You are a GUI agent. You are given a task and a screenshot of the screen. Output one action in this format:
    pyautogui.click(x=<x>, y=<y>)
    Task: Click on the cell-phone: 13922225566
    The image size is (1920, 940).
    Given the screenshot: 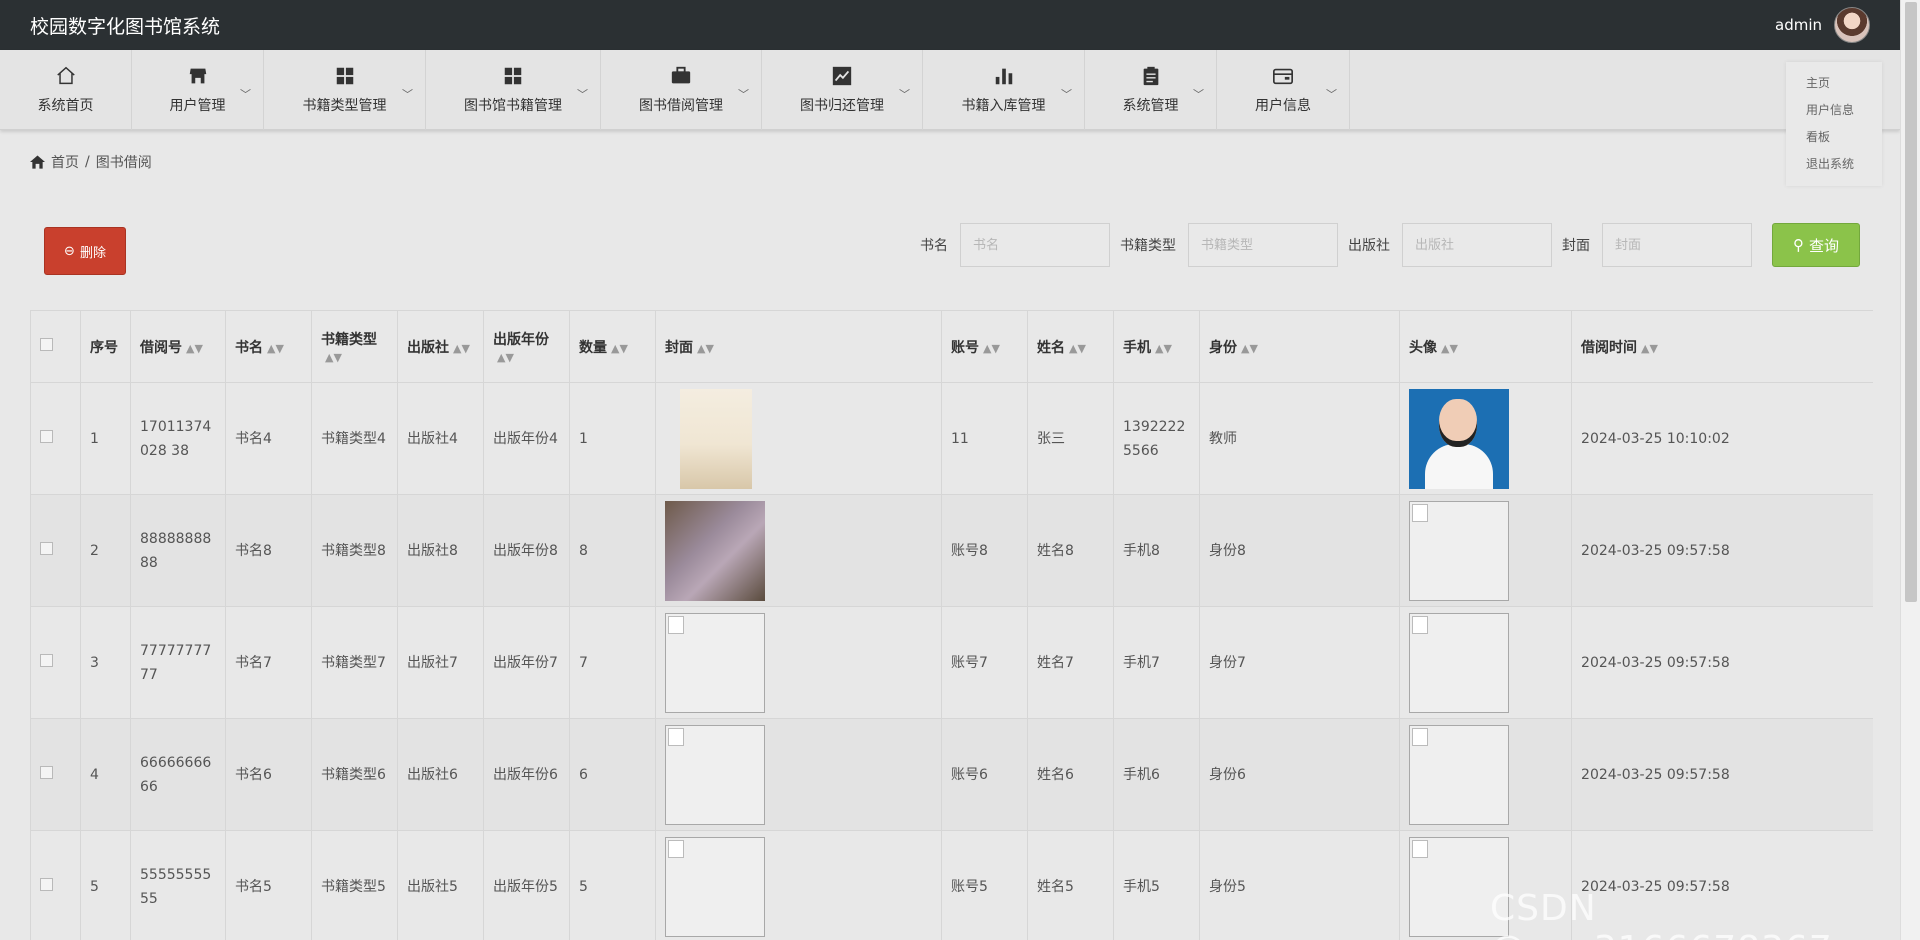 What is the action you would take?
    pyautogui.click(x=1154, y=438)
    